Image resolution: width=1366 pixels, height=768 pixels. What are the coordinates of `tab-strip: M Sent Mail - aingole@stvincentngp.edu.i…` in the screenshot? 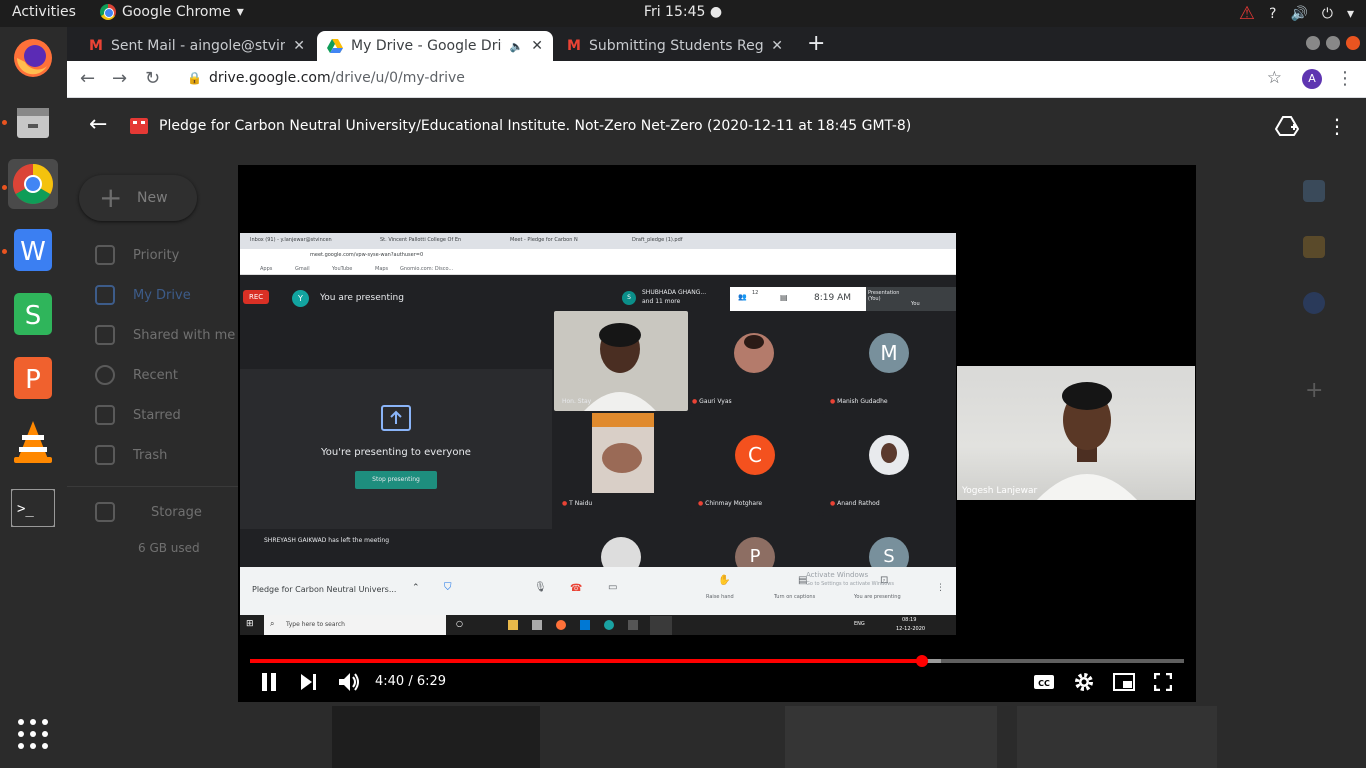 It's located at (716, 44).